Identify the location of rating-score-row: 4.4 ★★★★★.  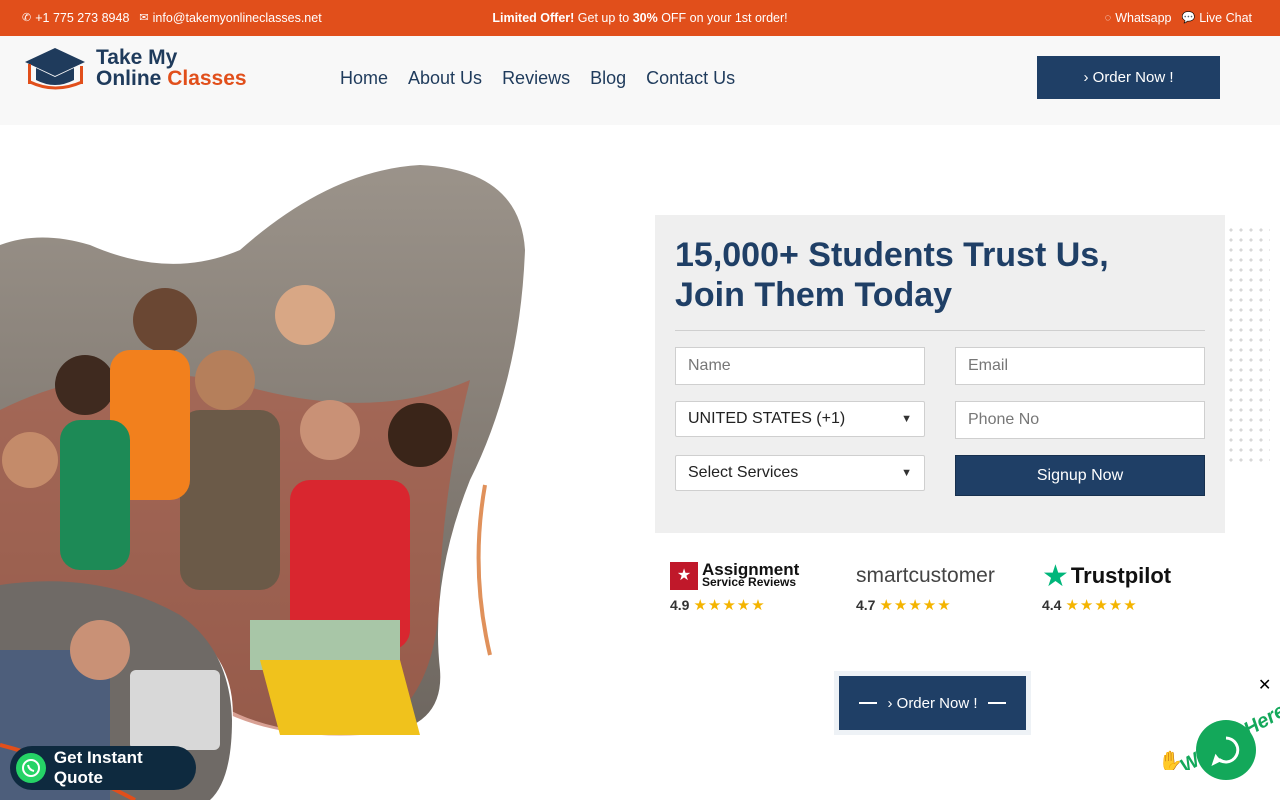
(1106, 605).